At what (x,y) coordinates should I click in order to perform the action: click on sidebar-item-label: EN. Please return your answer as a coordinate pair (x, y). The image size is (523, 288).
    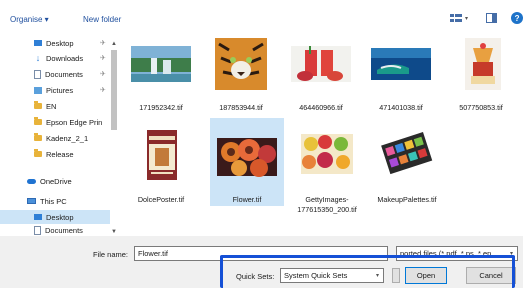
    Looking at the image, I should click on (51, 106).